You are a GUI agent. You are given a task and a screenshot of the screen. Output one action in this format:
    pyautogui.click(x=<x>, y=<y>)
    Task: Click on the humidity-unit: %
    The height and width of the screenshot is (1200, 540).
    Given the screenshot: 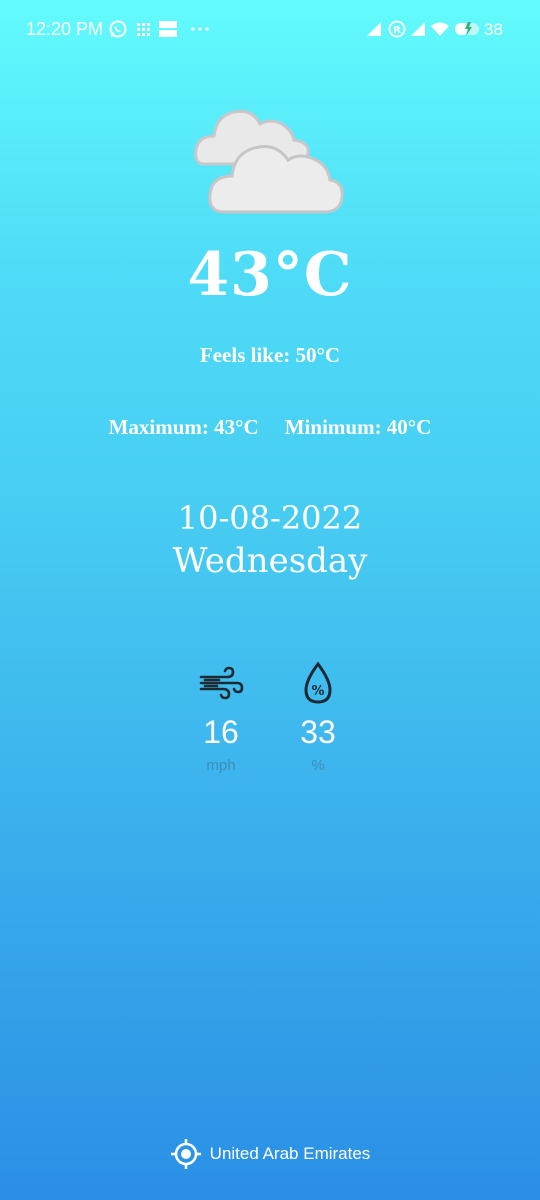 What is the action you would take?
    pyautogui.click(x=318, y=765)
    